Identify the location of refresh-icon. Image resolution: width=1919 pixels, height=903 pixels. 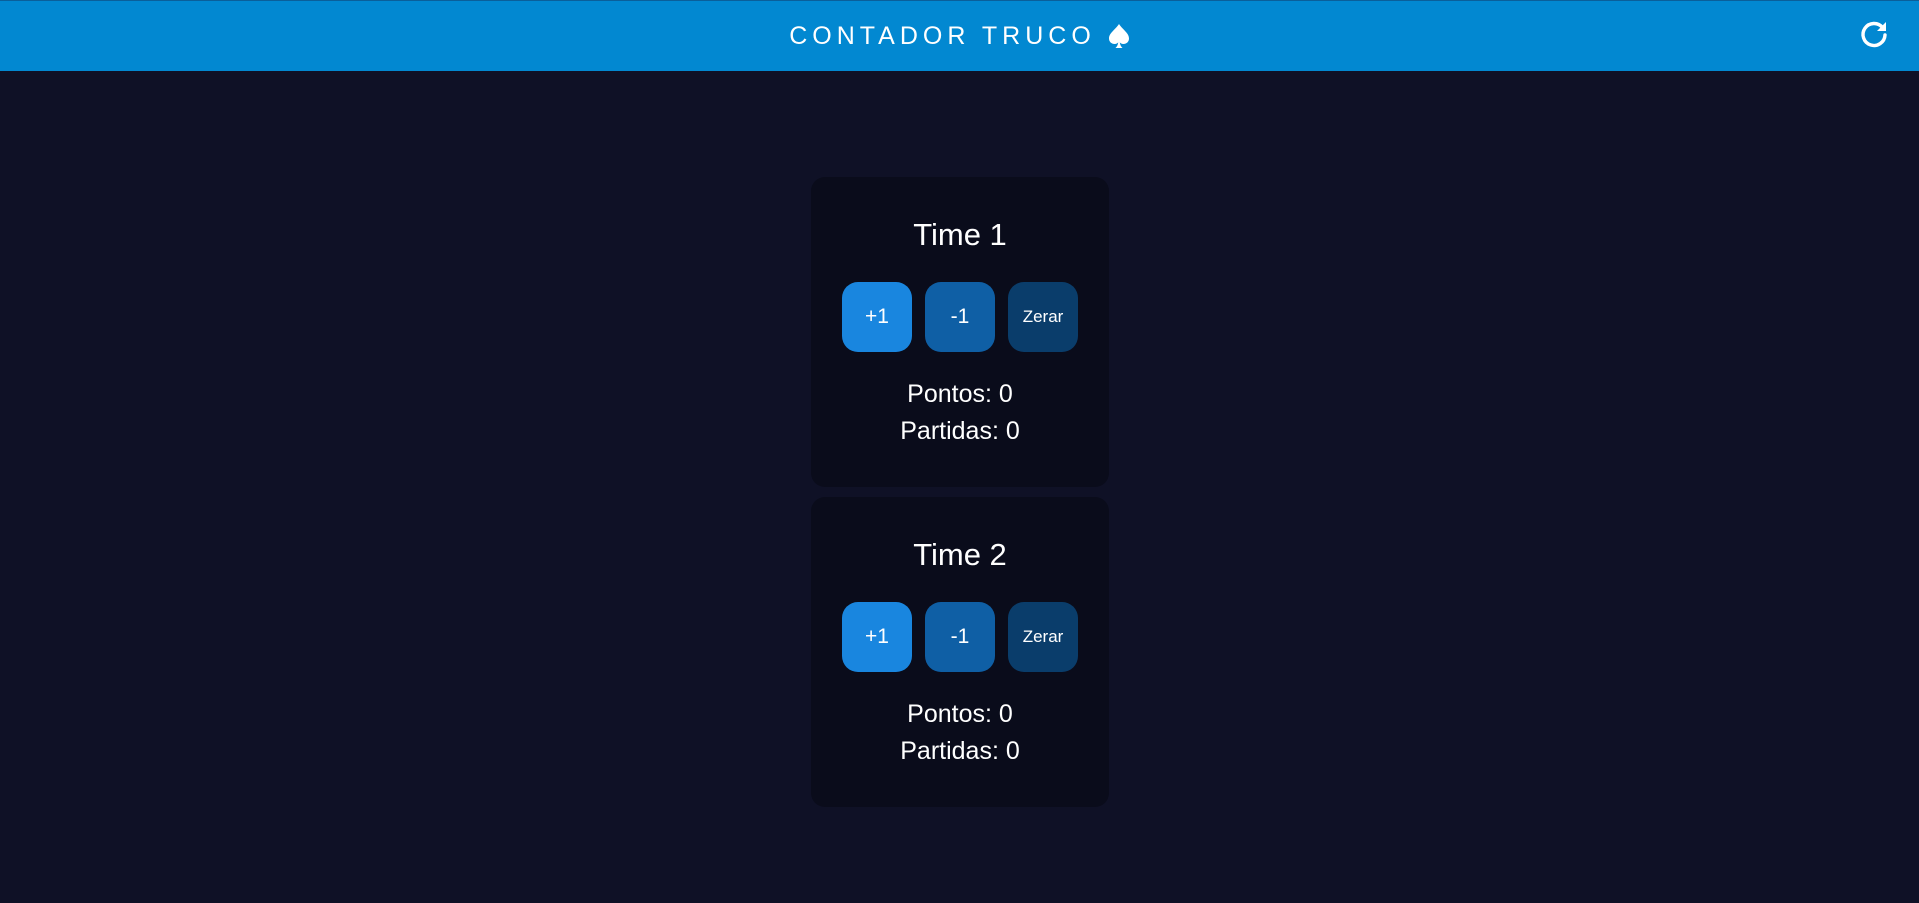
(1874, 36).